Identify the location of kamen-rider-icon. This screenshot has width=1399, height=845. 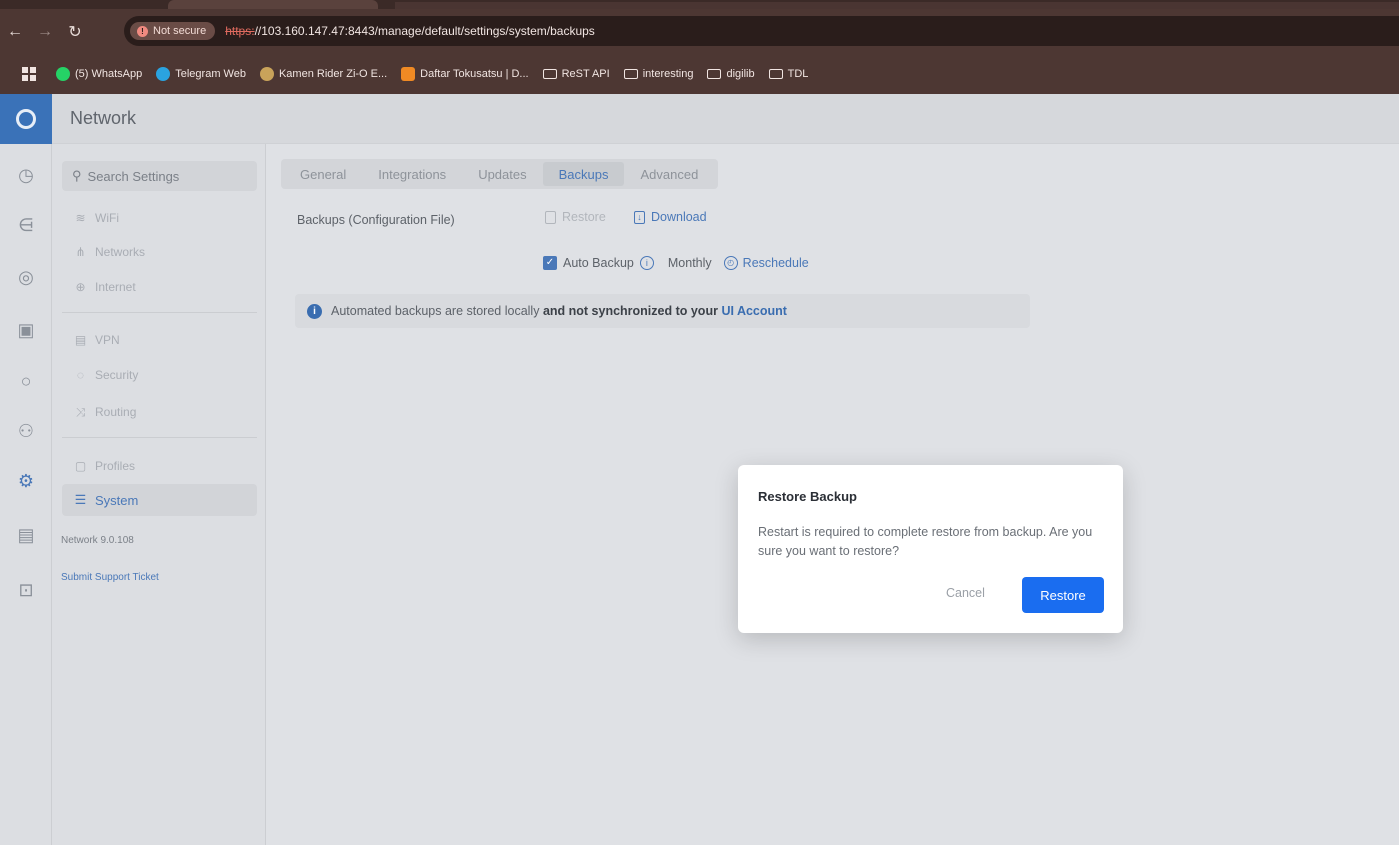
(266, 74).